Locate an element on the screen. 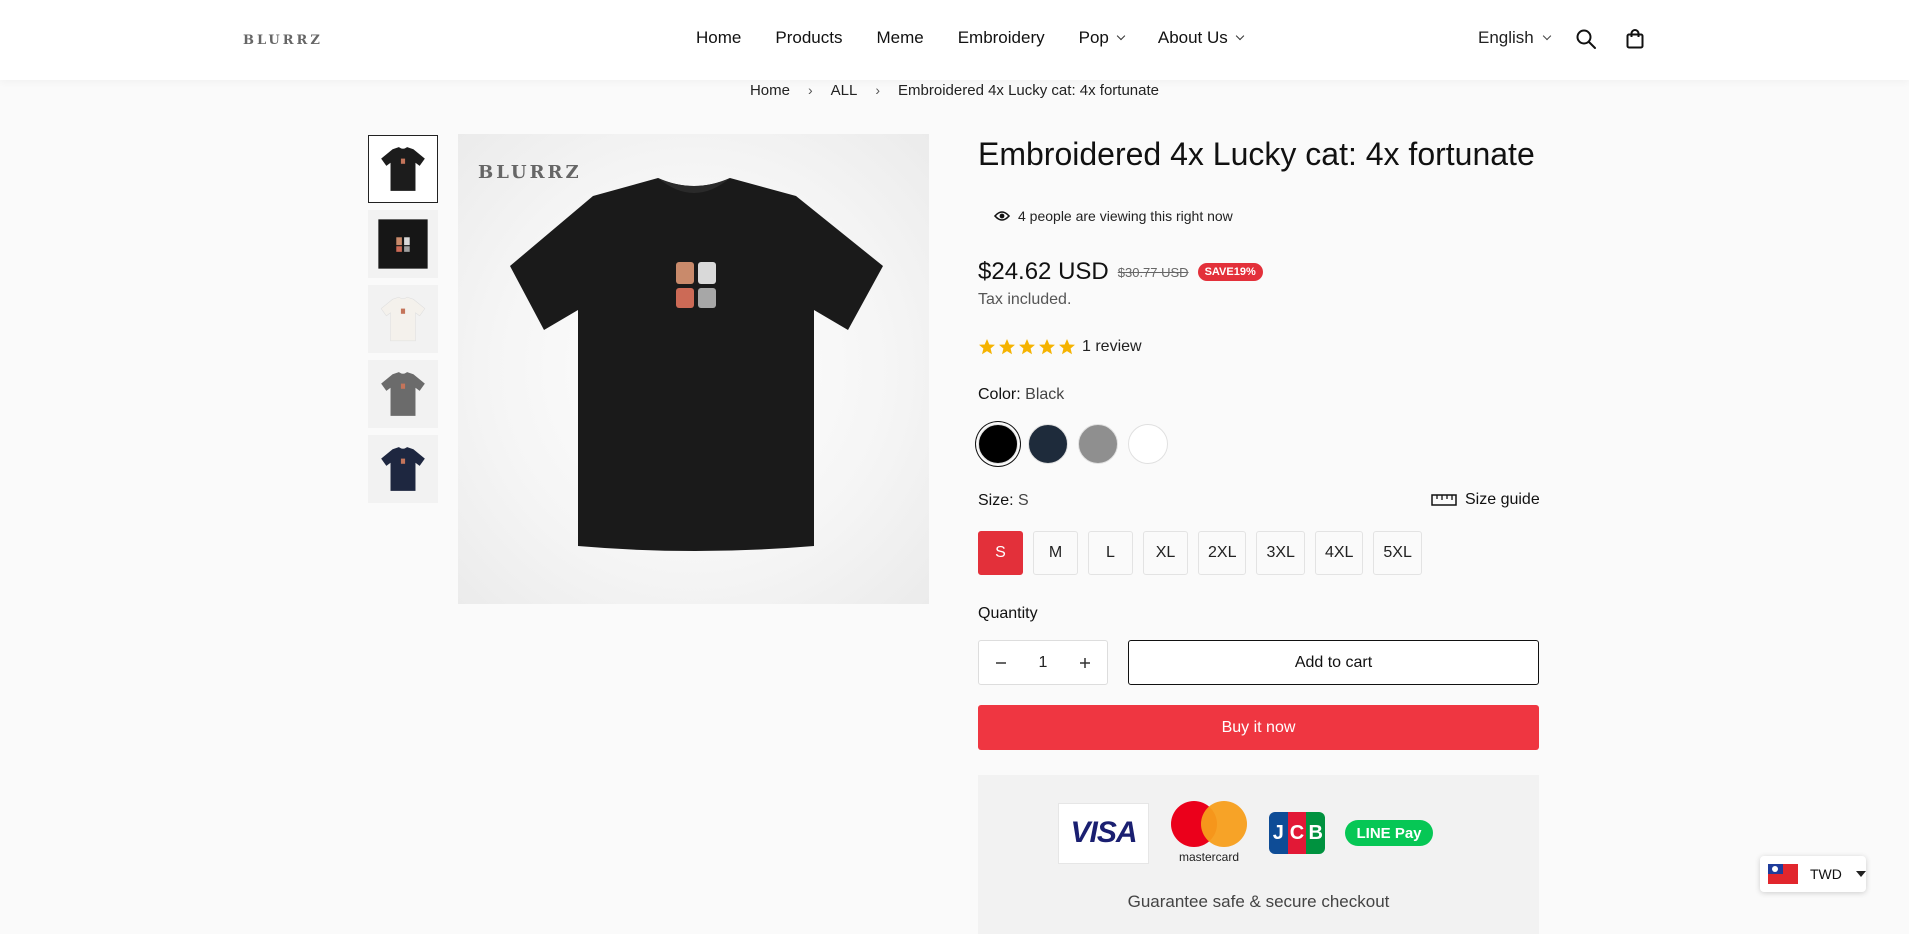 The height and width of the screenshot is (934, 1909). nav-item-pop: Pop is located at coordinates (1102, 38).